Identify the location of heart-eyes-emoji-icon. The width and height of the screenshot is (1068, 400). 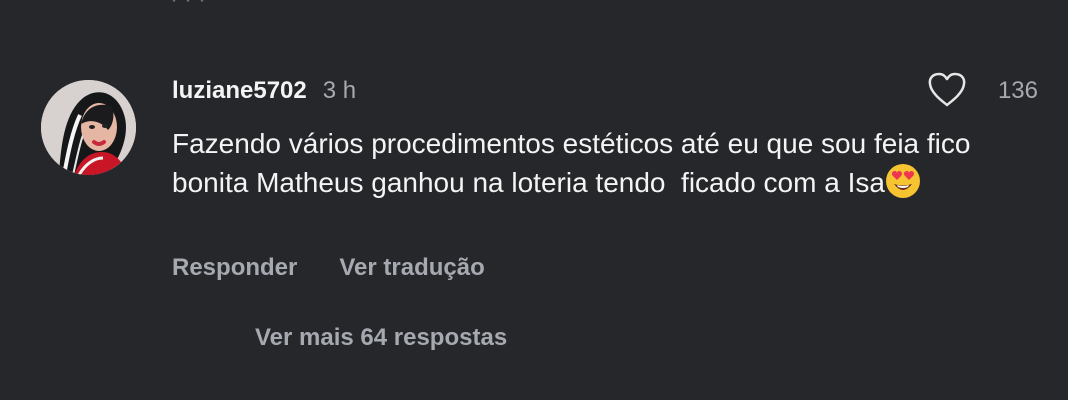
(903, 181).